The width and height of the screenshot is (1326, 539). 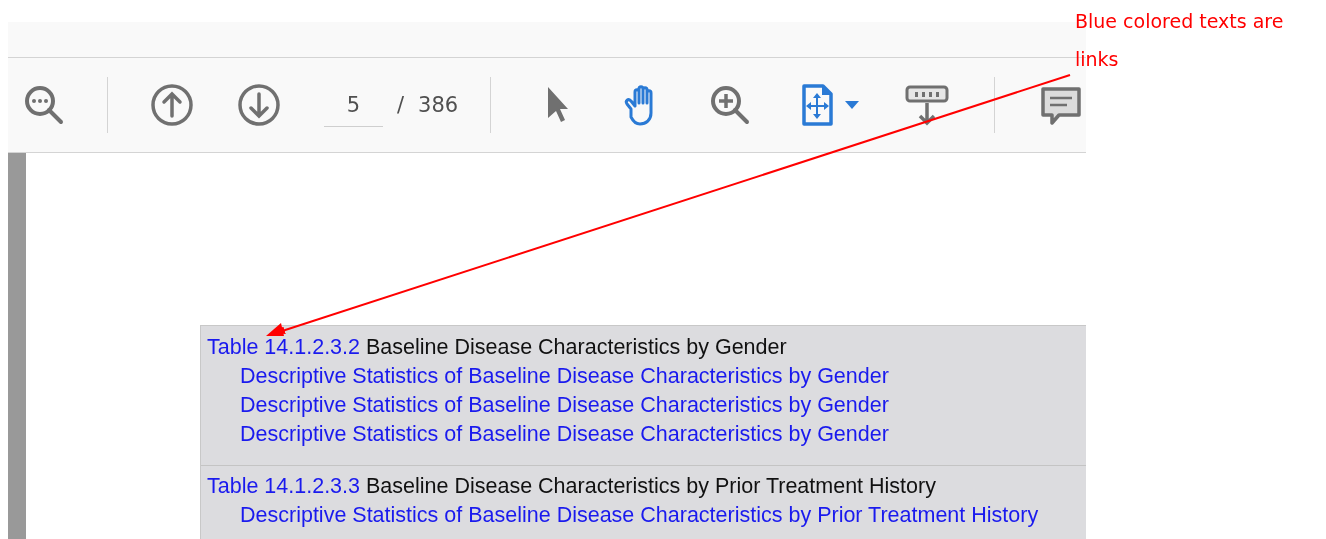 What do you see at coordinates (639, 515) in the screenshot?
I see `statistics-link: Descriptive Statistics of Baseline Disease Characteristics by Prior Treatment History` at bounding box center [639, 515].